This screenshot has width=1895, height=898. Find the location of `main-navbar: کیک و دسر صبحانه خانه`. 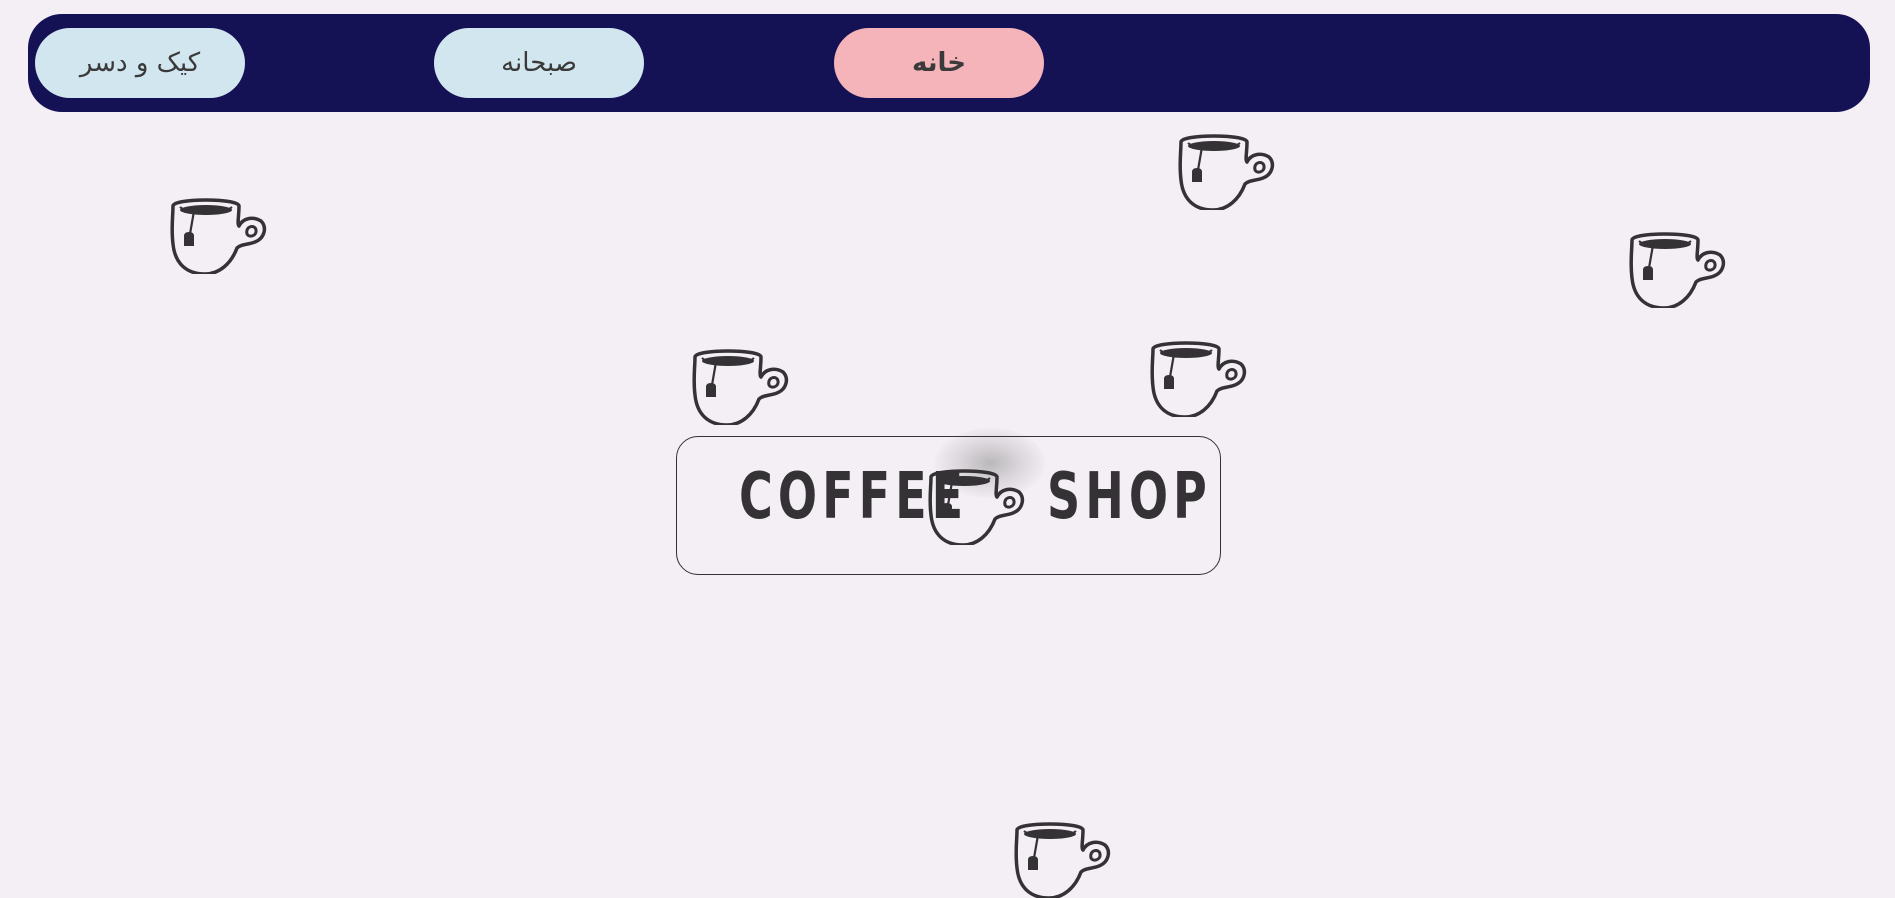

main-navbar: کیک و دسر صبحانه خانه is located at coordinates (949, 63).